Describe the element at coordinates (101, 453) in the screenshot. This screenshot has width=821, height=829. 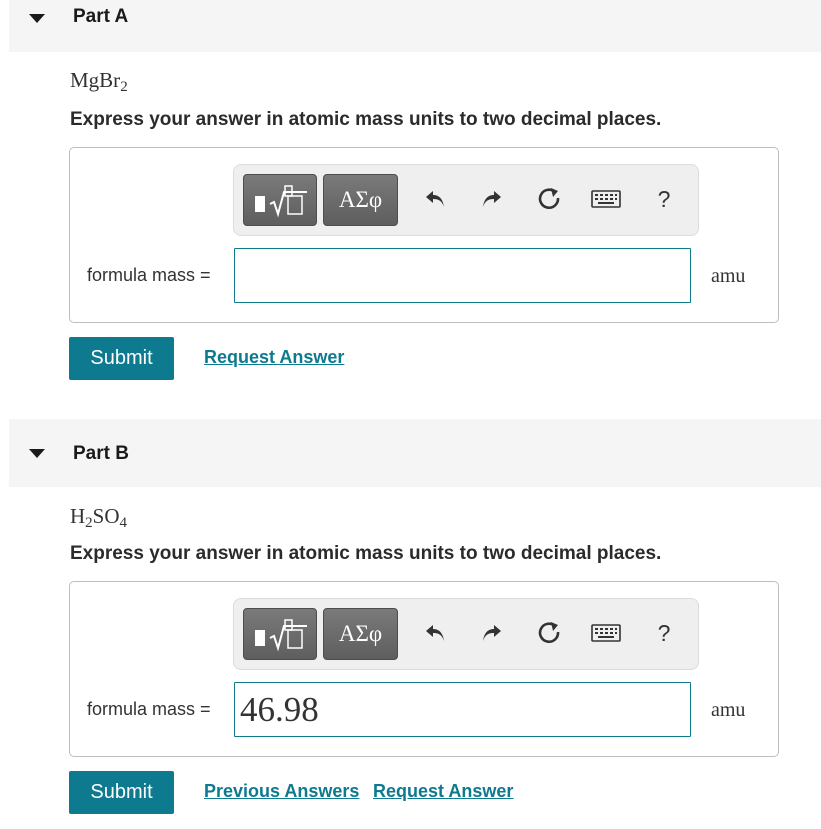
I see `part-b-title: Part B` at that location.